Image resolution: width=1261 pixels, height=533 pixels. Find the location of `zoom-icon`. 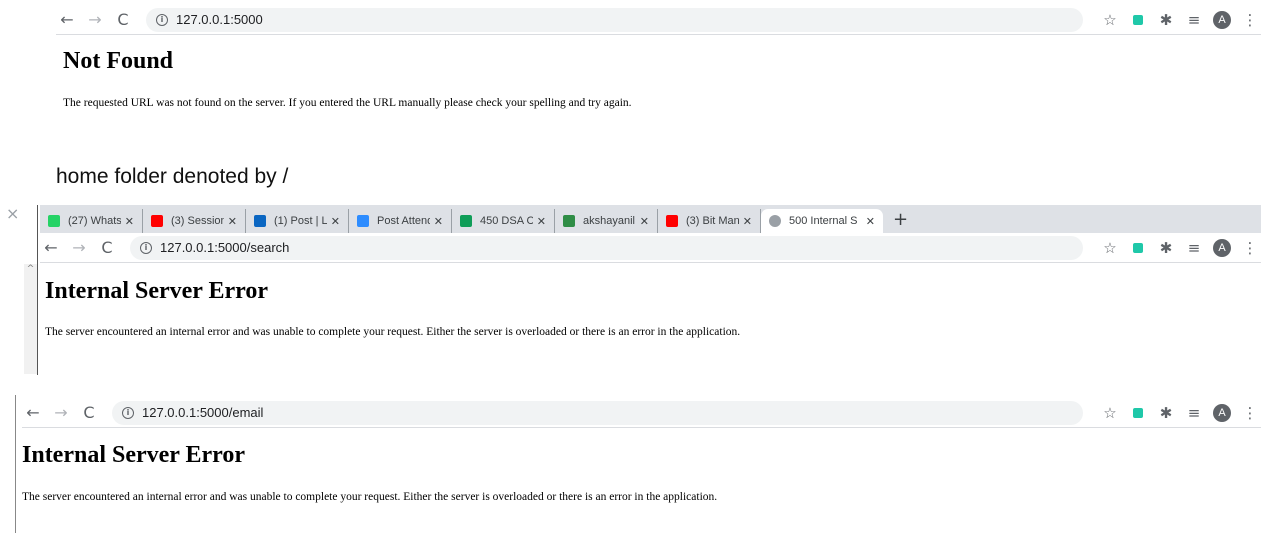

zoom-icon is located at coordinates (363, 221).